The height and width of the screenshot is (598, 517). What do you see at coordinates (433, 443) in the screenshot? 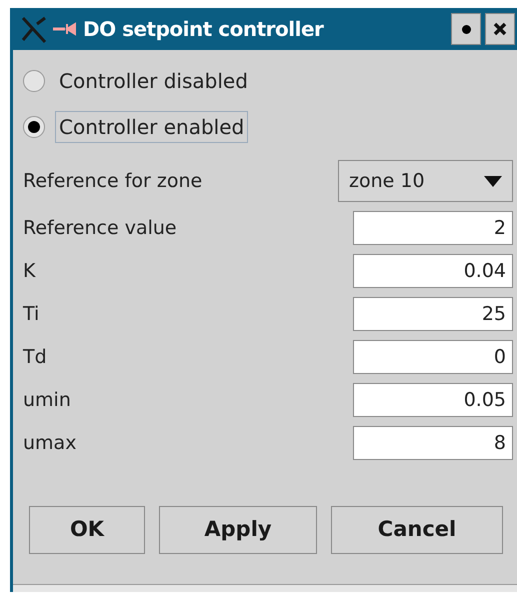
I see `number-field: 8` at bounding box center [433, 443].